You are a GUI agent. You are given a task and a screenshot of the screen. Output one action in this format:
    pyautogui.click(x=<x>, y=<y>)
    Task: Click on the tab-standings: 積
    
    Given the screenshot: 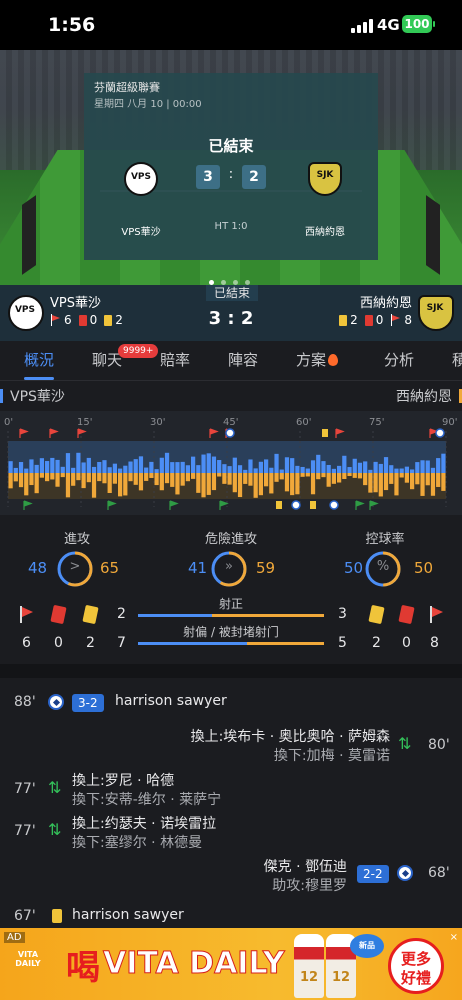 What is the action you would take?
    pyautogui.click(x=457, y=359)
    